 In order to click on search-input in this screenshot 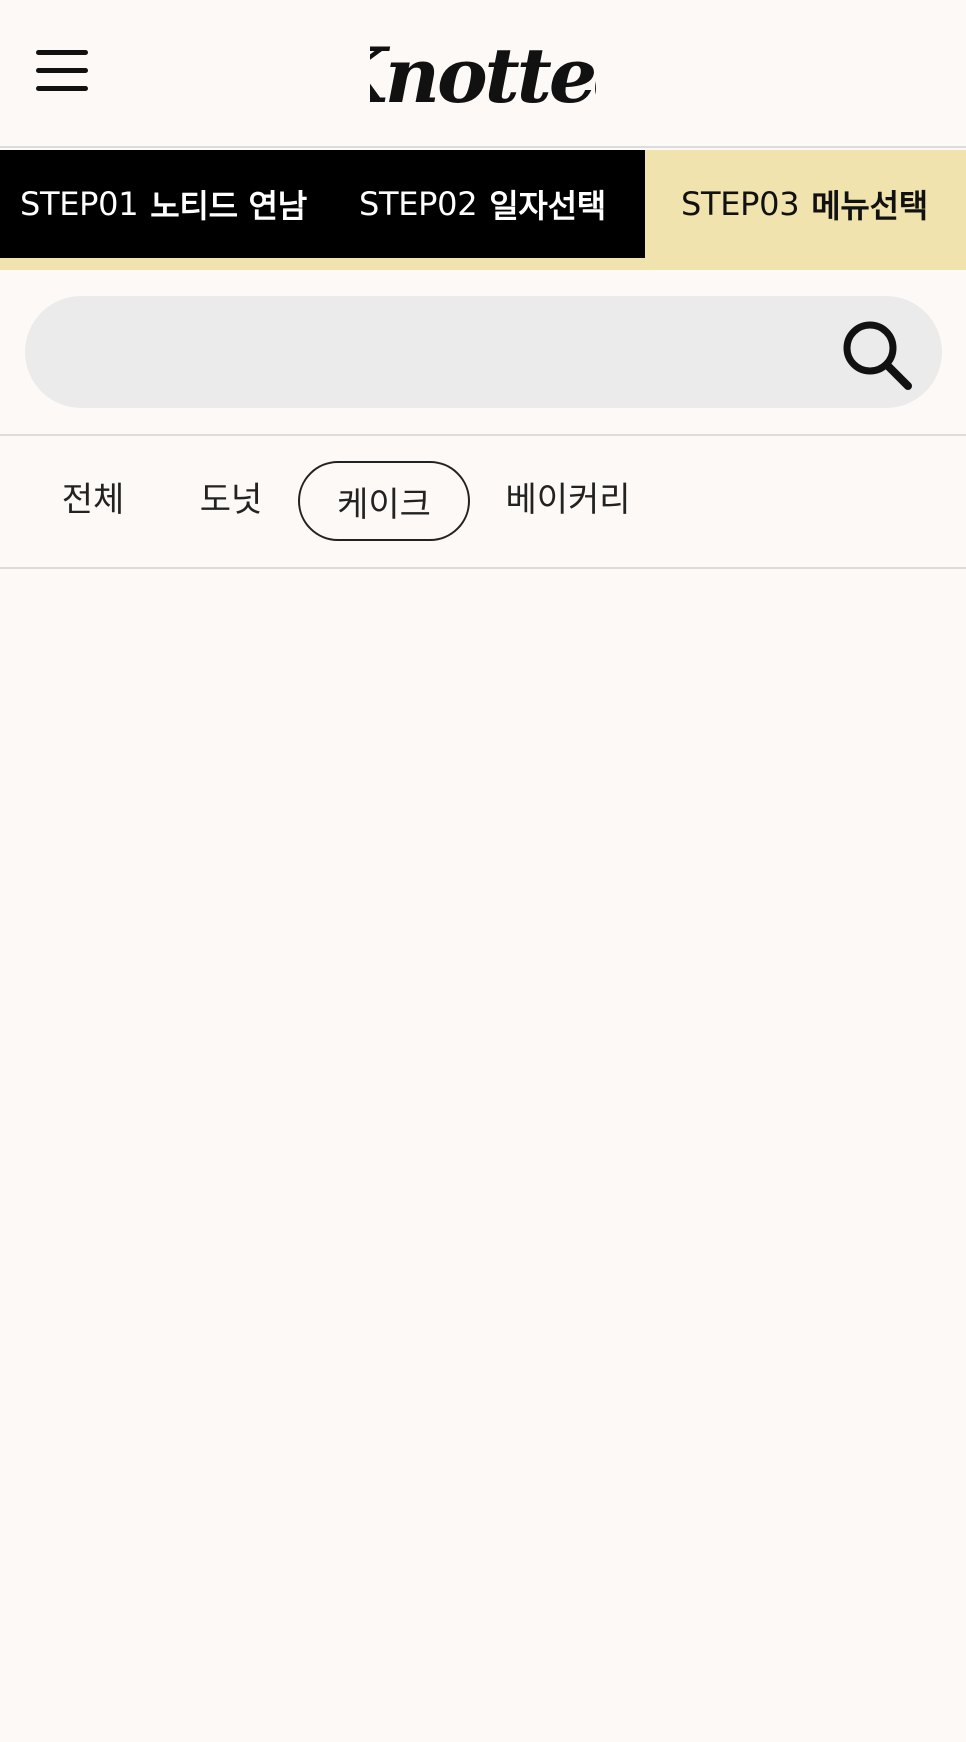, I will do `click(483, 352)`.